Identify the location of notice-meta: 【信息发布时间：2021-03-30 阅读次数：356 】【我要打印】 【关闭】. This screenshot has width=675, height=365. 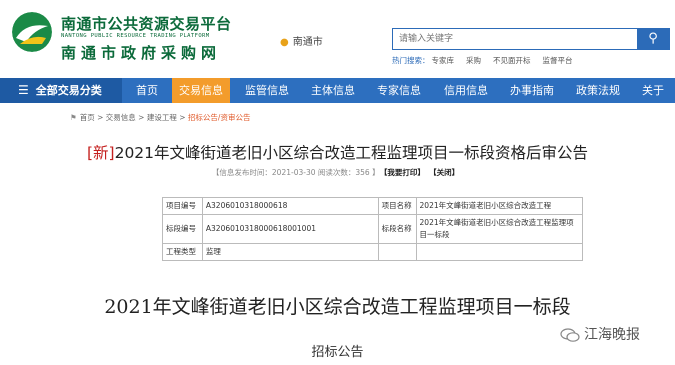
(337, 172).